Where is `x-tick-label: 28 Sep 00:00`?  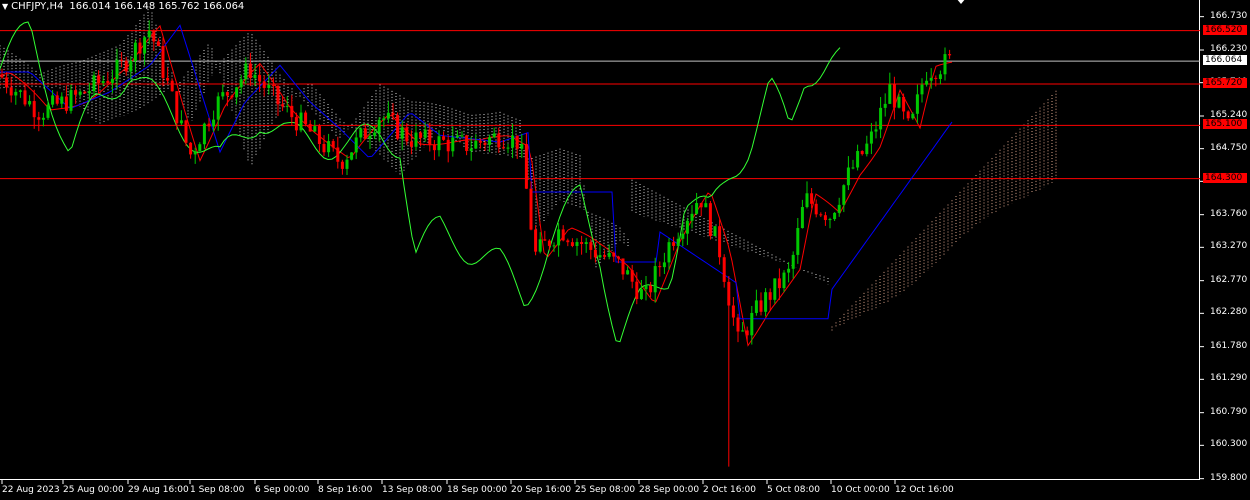
x-tick-label: 28 Sep 00:00 is located at coordinates (669, 490).